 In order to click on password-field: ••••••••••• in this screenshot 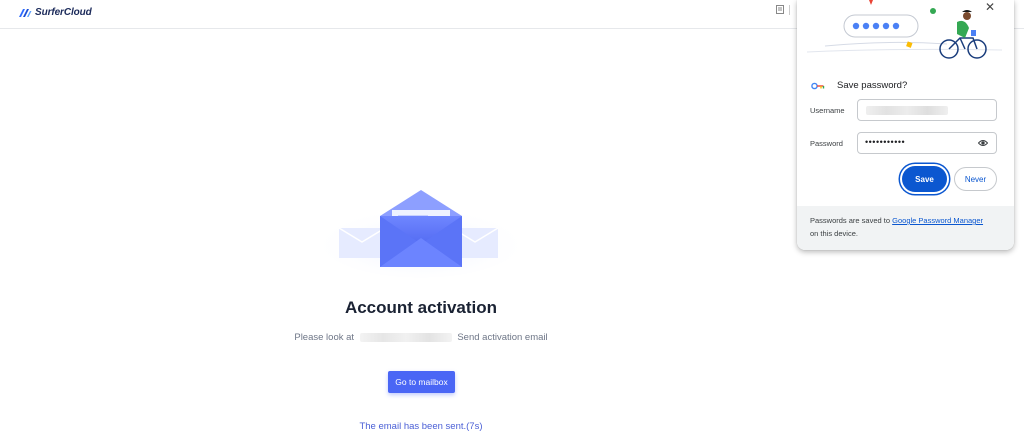, I will do `click(927, 143)`.